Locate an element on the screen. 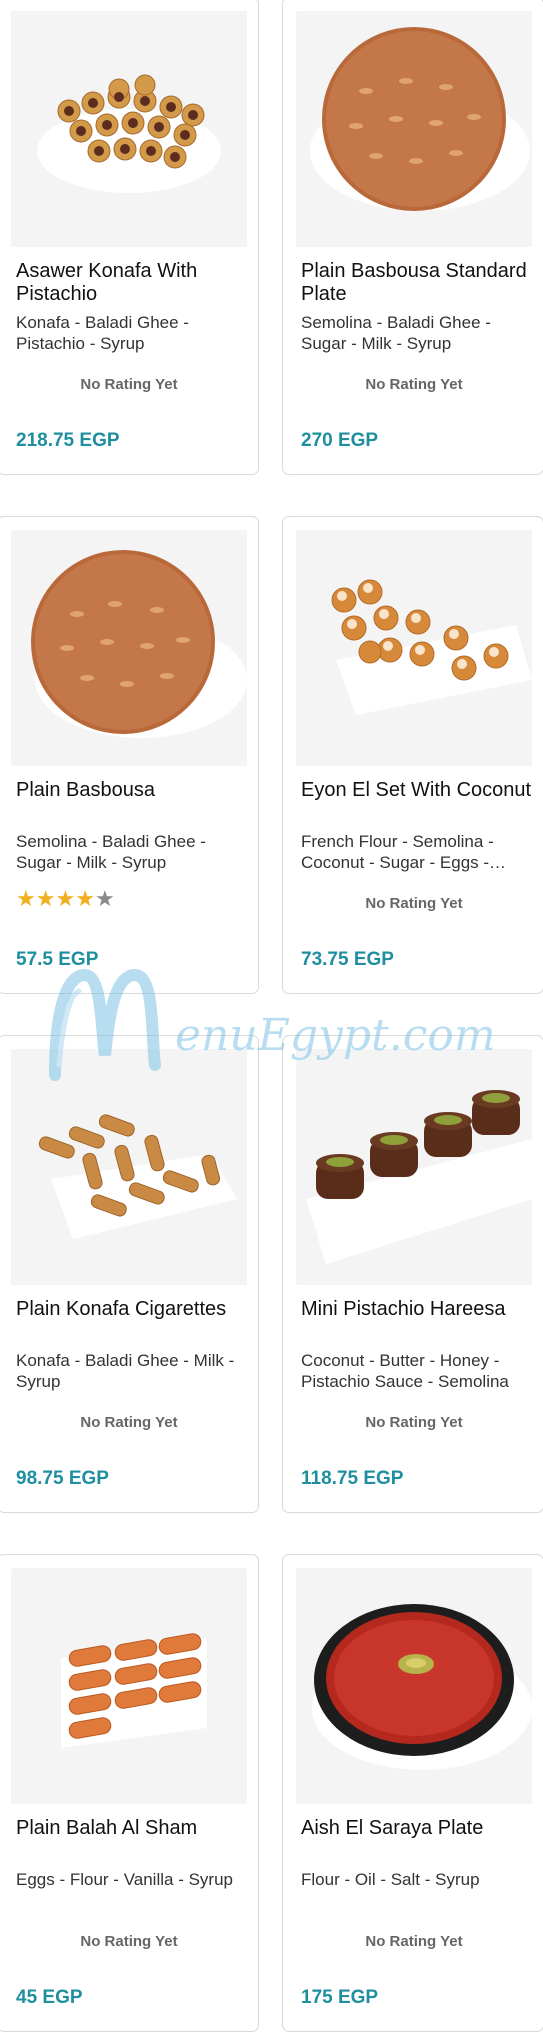  product-name: Plain Konafa Cigarettes is located at coordinates (121, 1309).